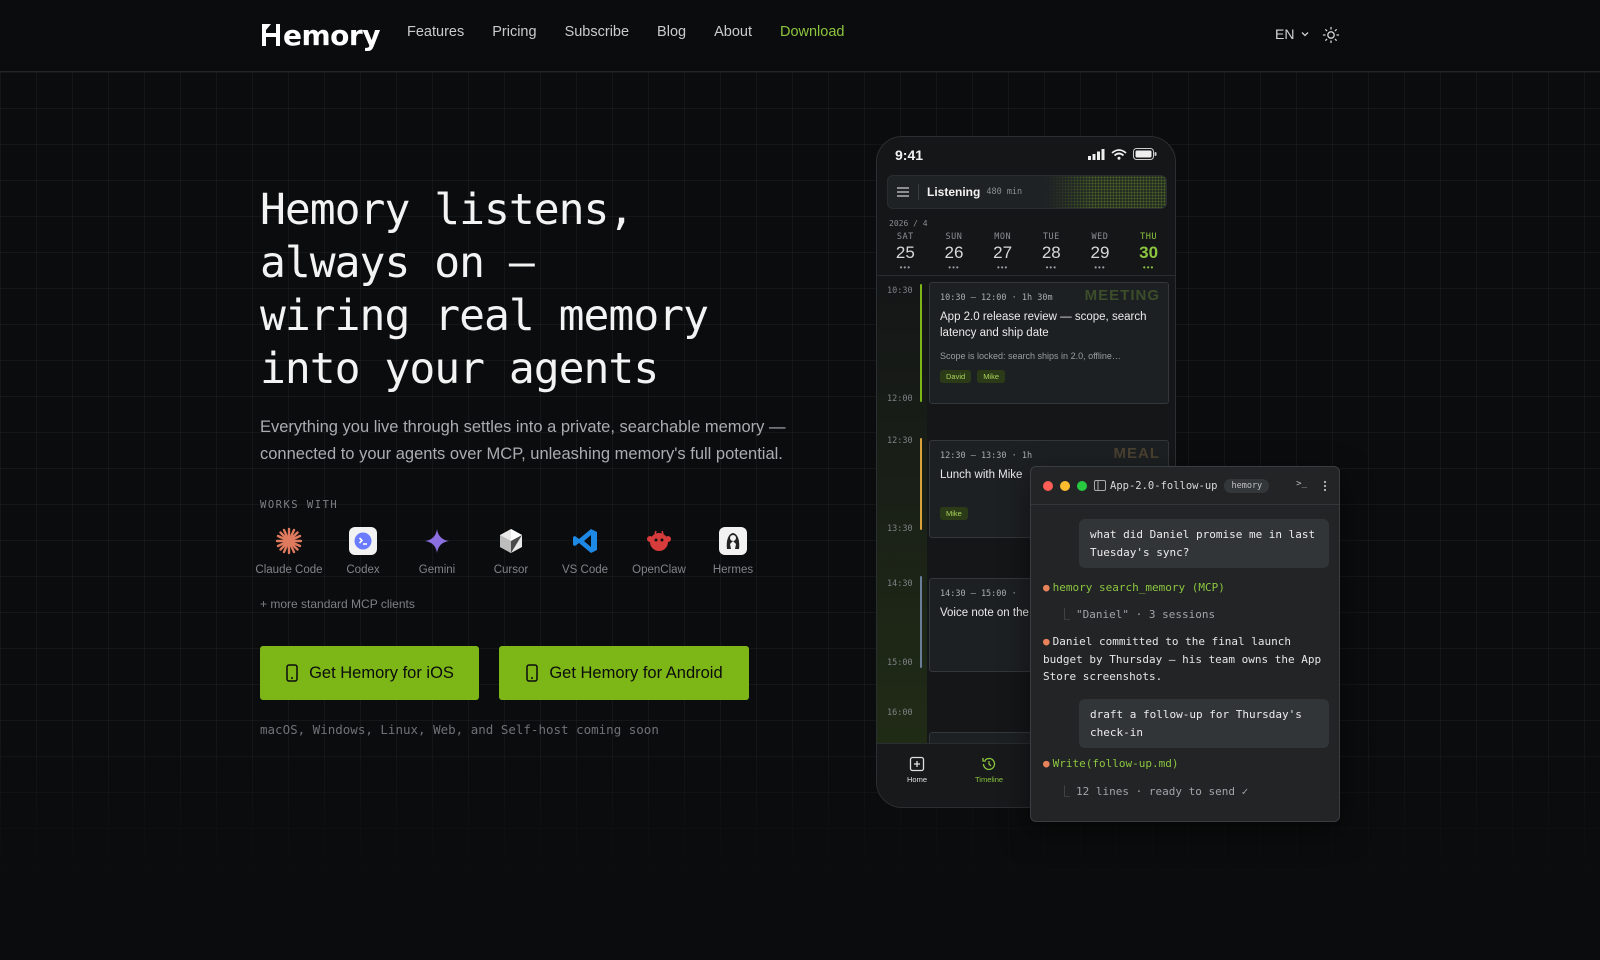  What do you see at coordinates (659, 551) in the screenshot?
I see `client-openclaw: OpenClaw` at bounding box center [659, 551].